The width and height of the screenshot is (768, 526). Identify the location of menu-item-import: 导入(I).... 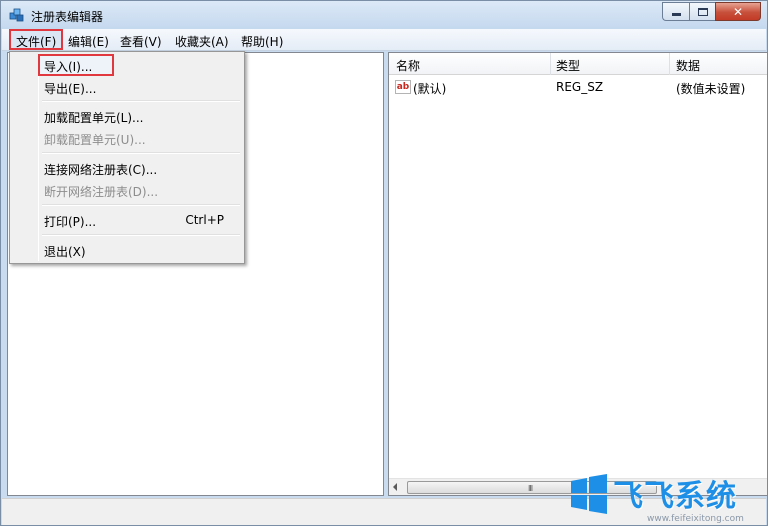
(76, 65).